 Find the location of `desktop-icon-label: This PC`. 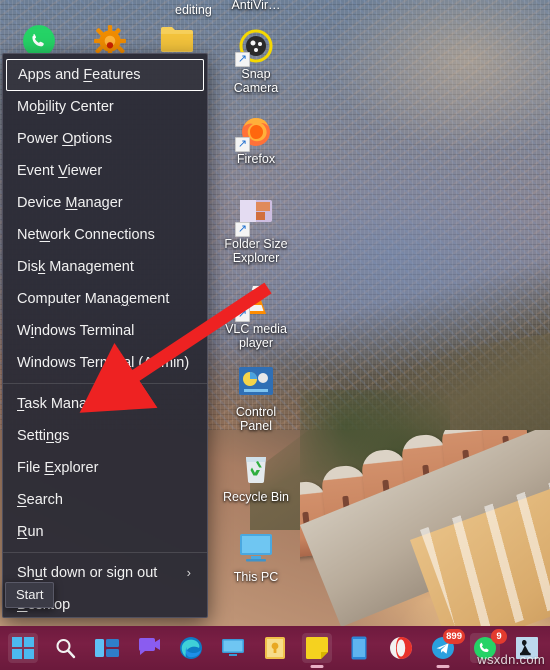

desktop-icon-label: This PC is located at coordinates (256, 577).